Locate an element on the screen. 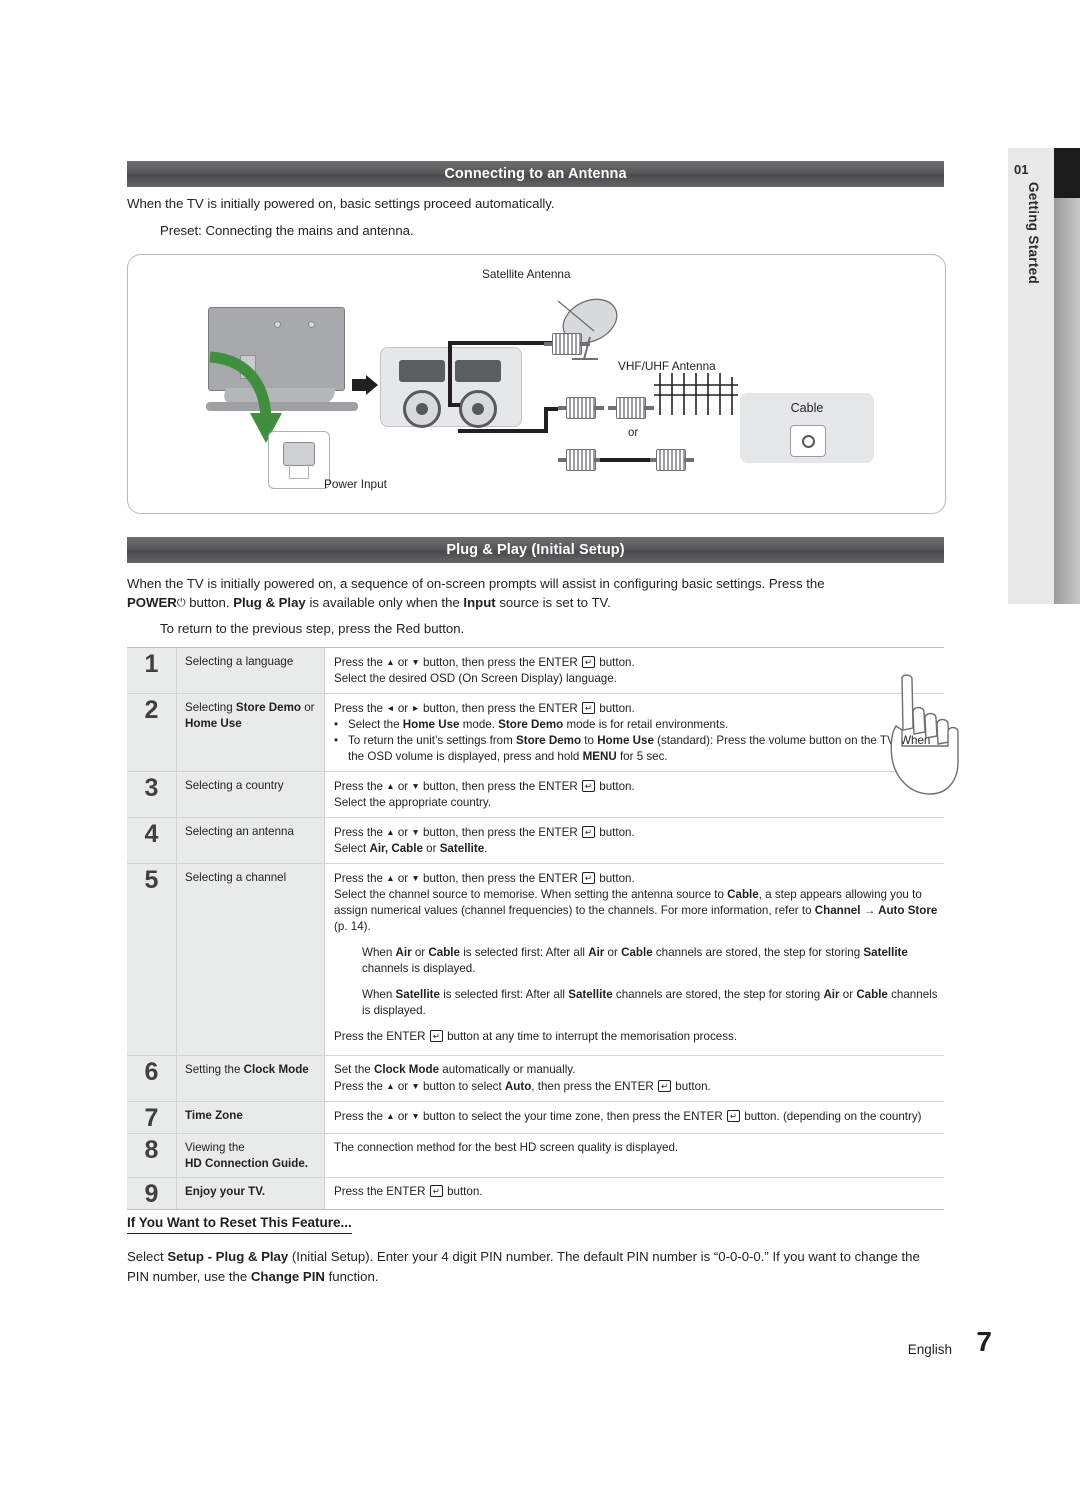  step-title: Selecting a language is located at coordinates (251, 670).